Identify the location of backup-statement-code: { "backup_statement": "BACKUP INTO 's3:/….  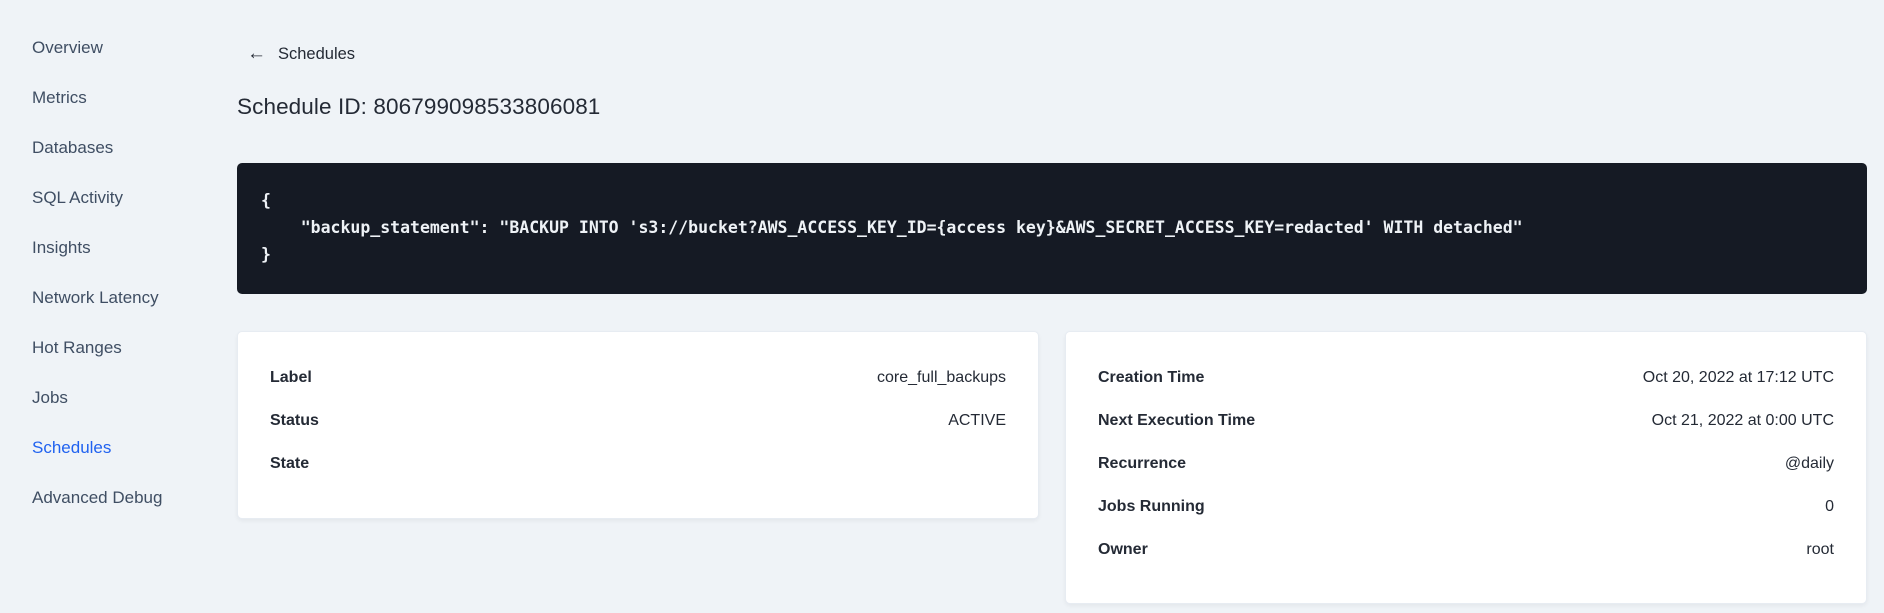
(892, 227).